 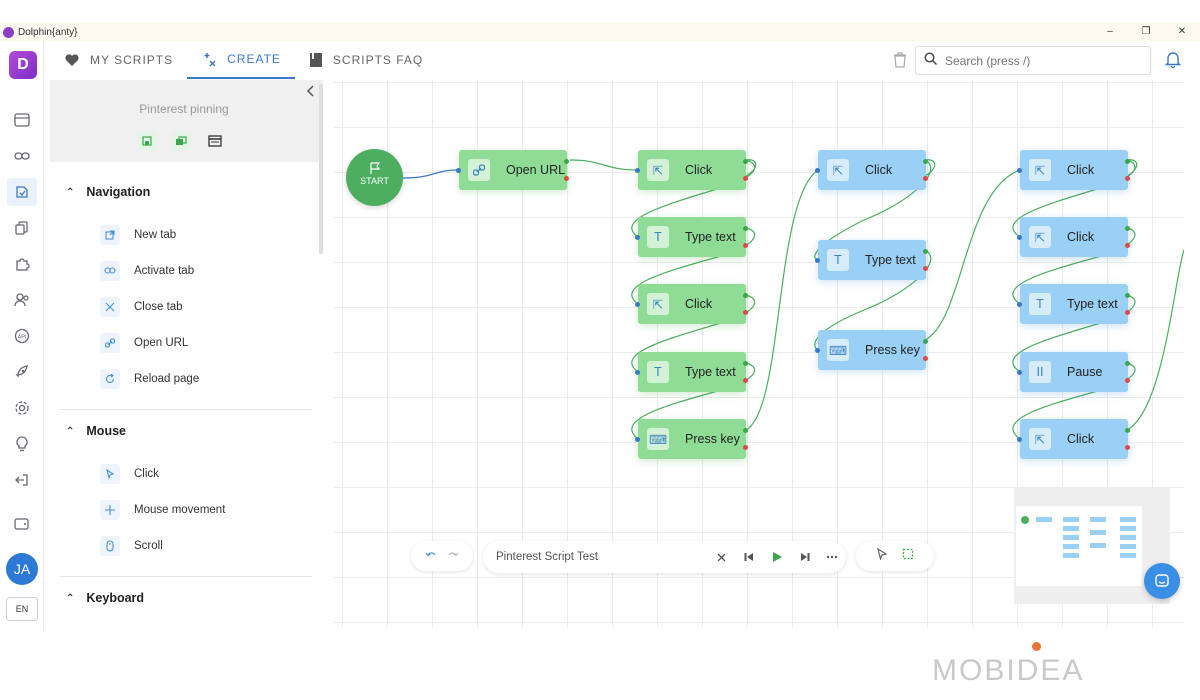 I want to click on users-icon, so click(x=22, y=300).